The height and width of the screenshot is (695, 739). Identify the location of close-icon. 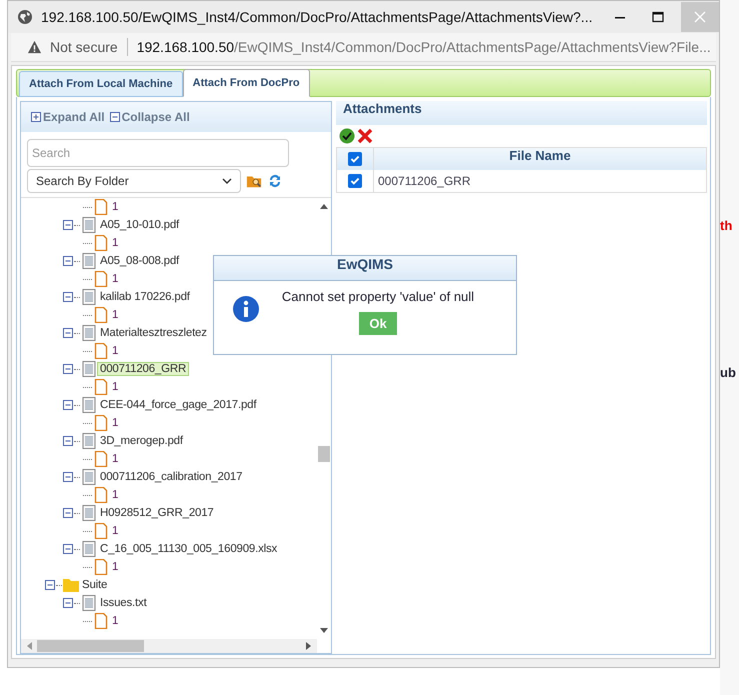
(700, 17).